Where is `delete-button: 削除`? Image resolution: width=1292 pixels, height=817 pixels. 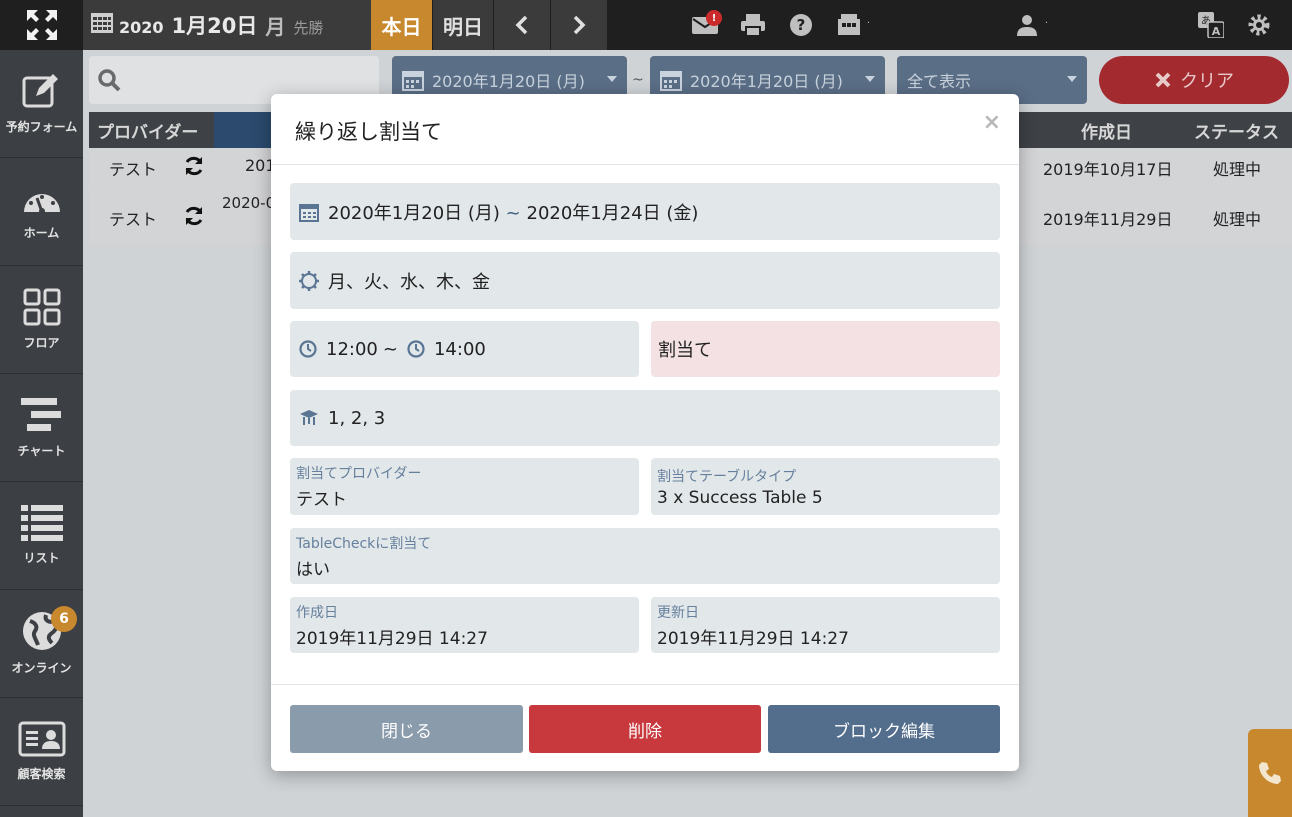
delete-button: 削除 is located at coordinates (645, 729).